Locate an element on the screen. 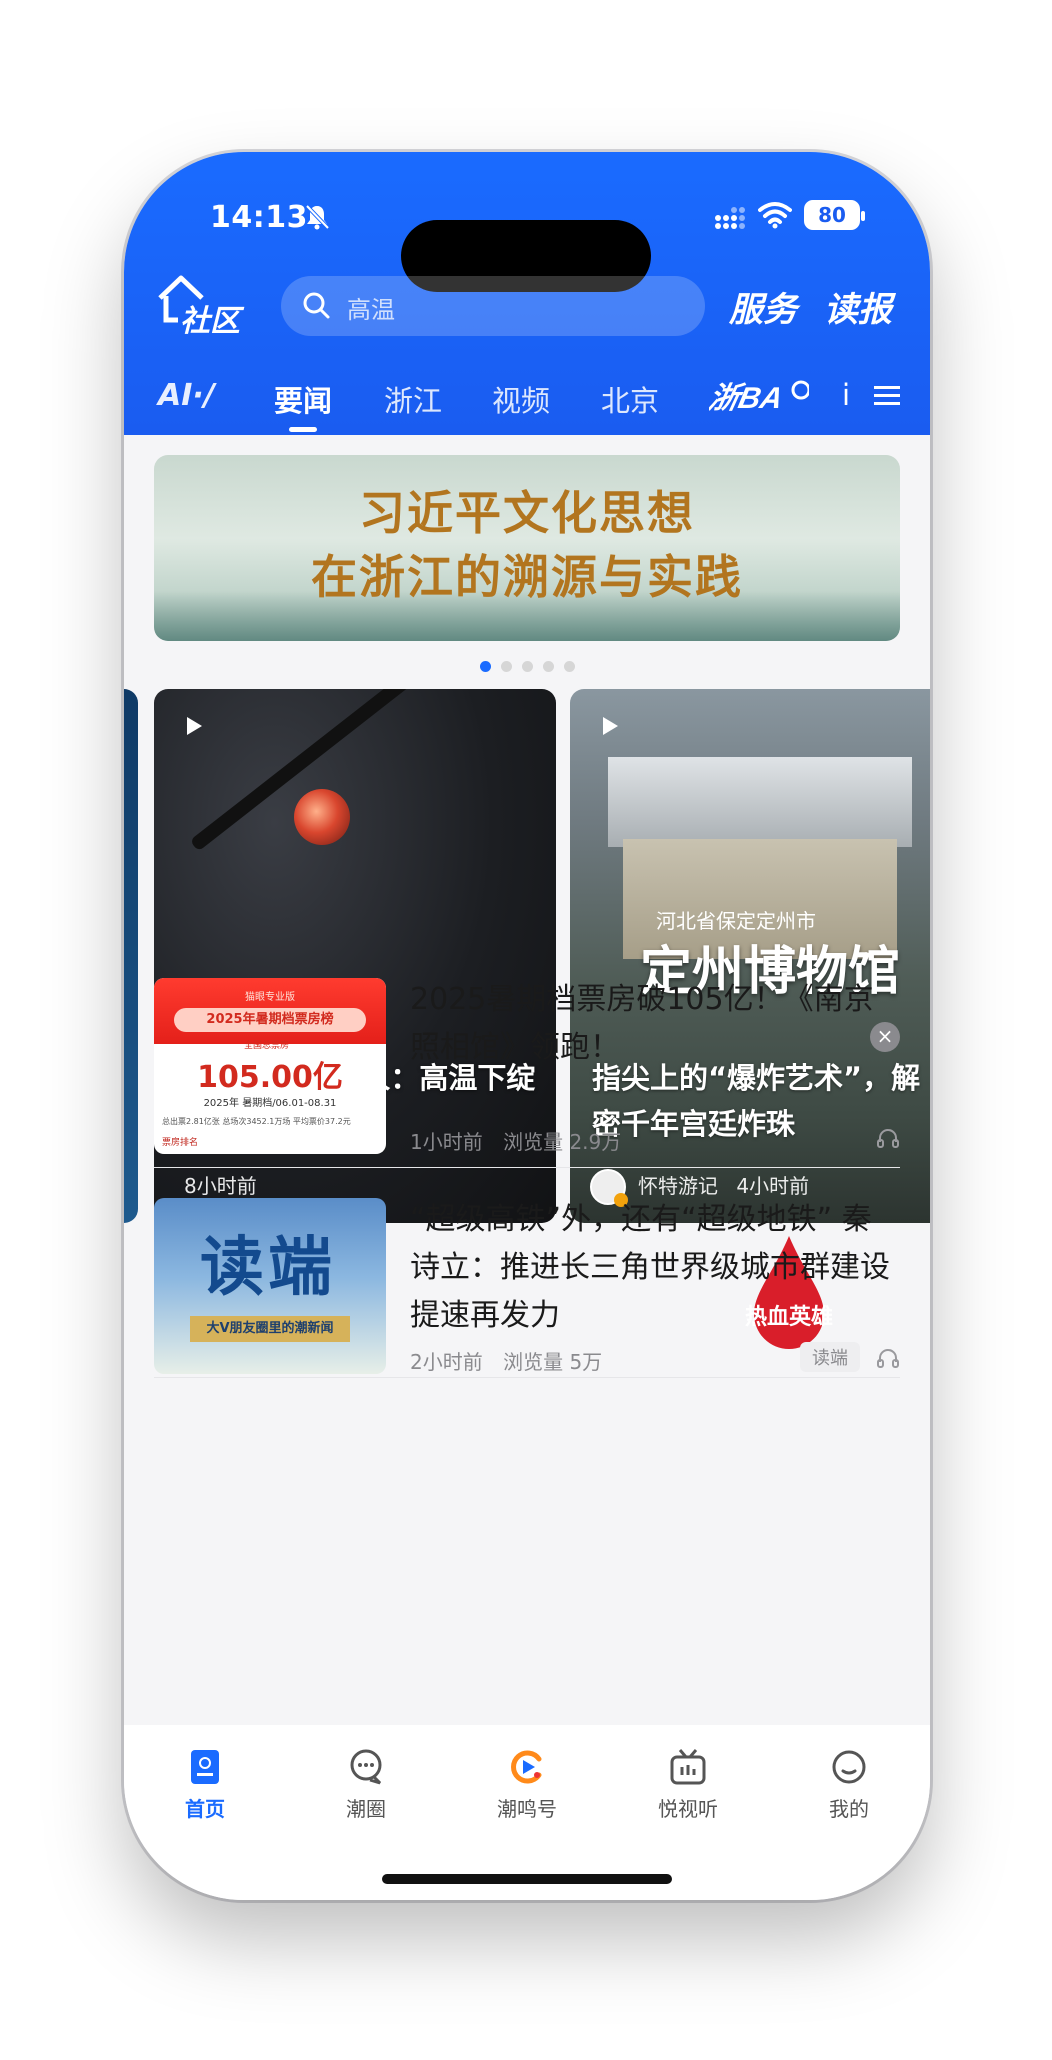  tab-media: 悦视听 is located at coordinates (688, 1784).